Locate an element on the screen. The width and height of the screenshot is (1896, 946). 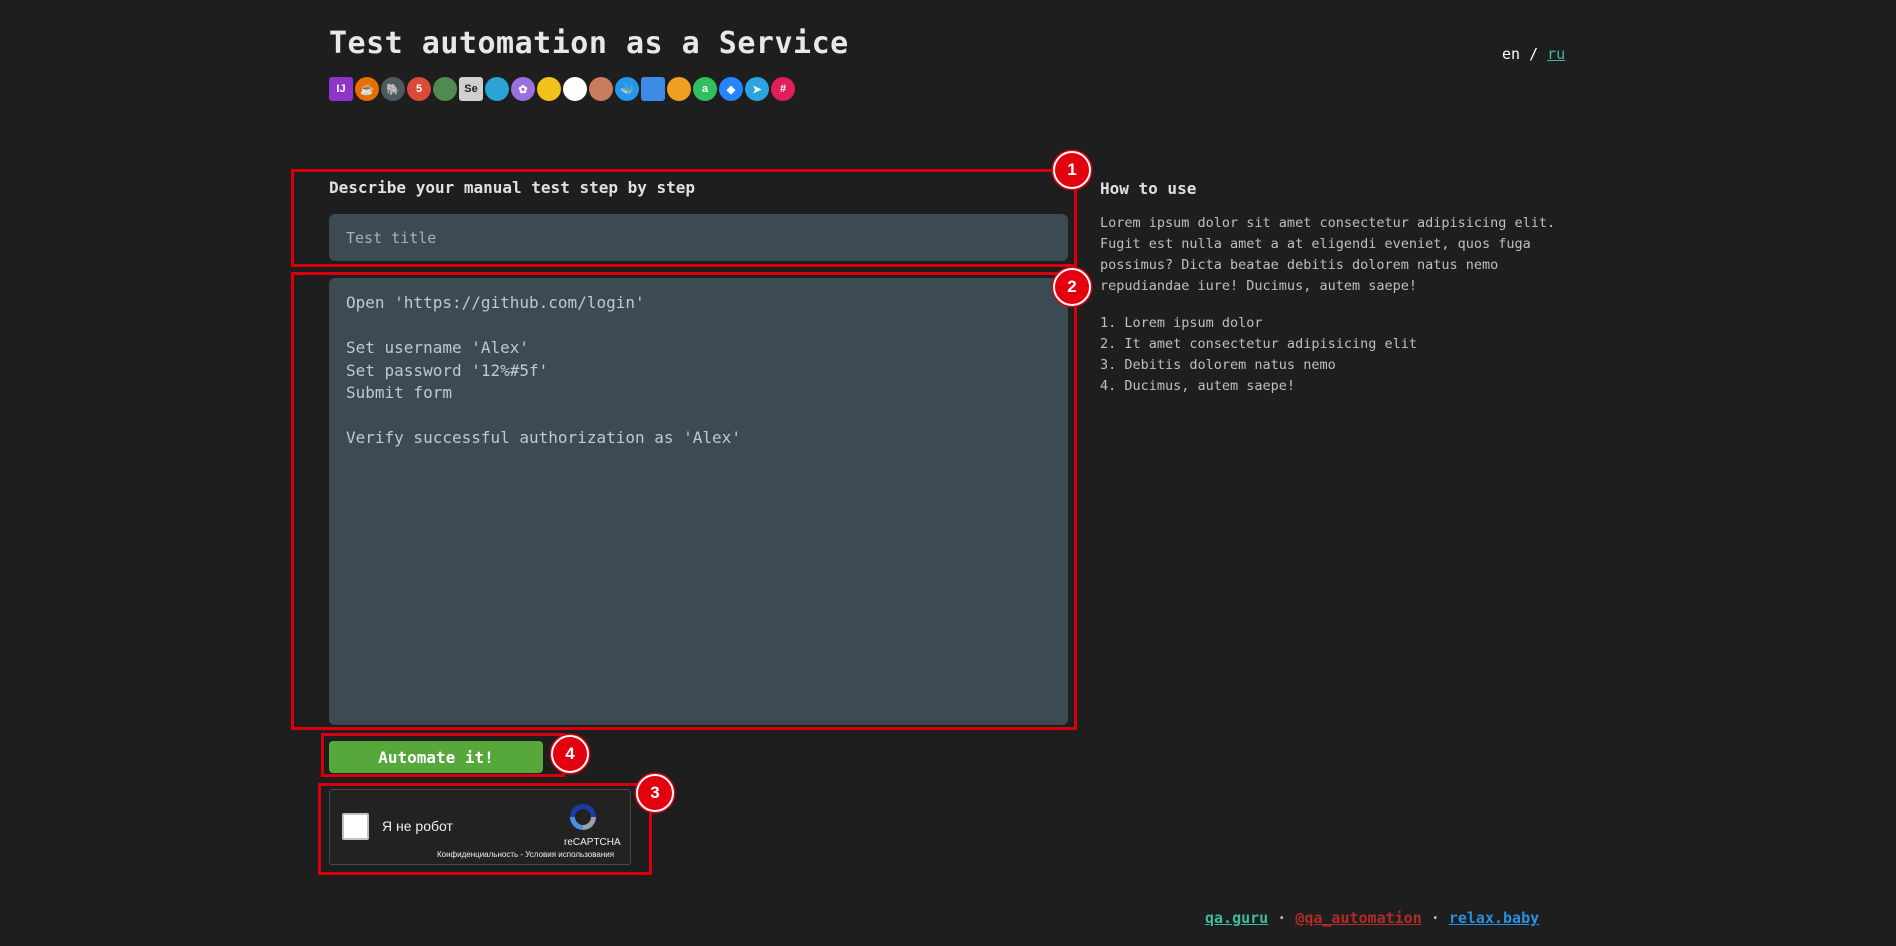
tool-icons-row: IJ ☕ 🐘 5 Se ✿ 🐳 a ◆ ➤ # is located at coordinates (562, 89).